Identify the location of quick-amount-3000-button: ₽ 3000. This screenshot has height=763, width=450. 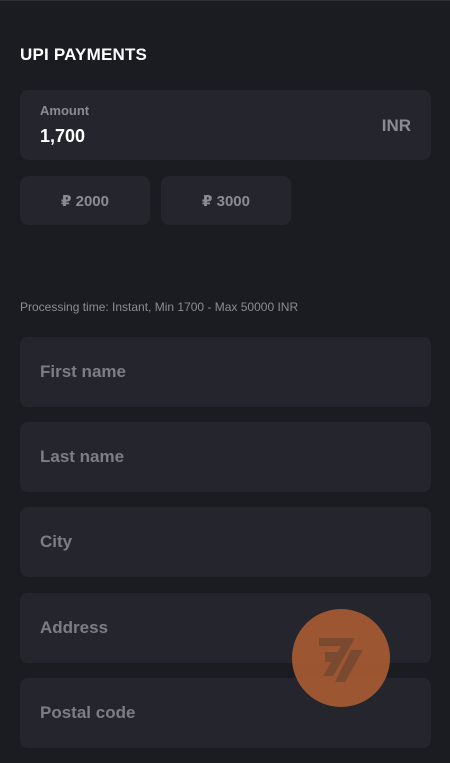
(226, 200).